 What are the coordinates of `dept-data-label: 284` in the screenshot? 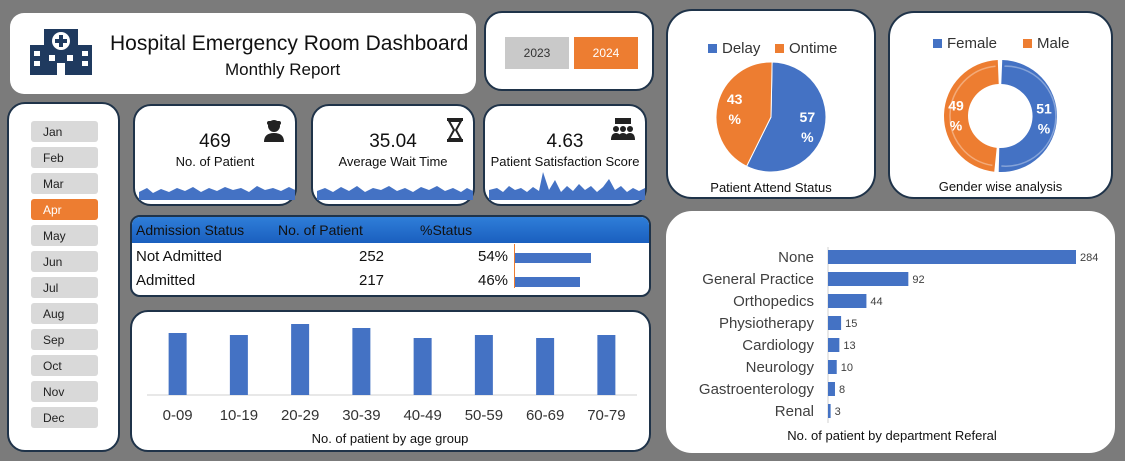 It's located at (1089, 258).